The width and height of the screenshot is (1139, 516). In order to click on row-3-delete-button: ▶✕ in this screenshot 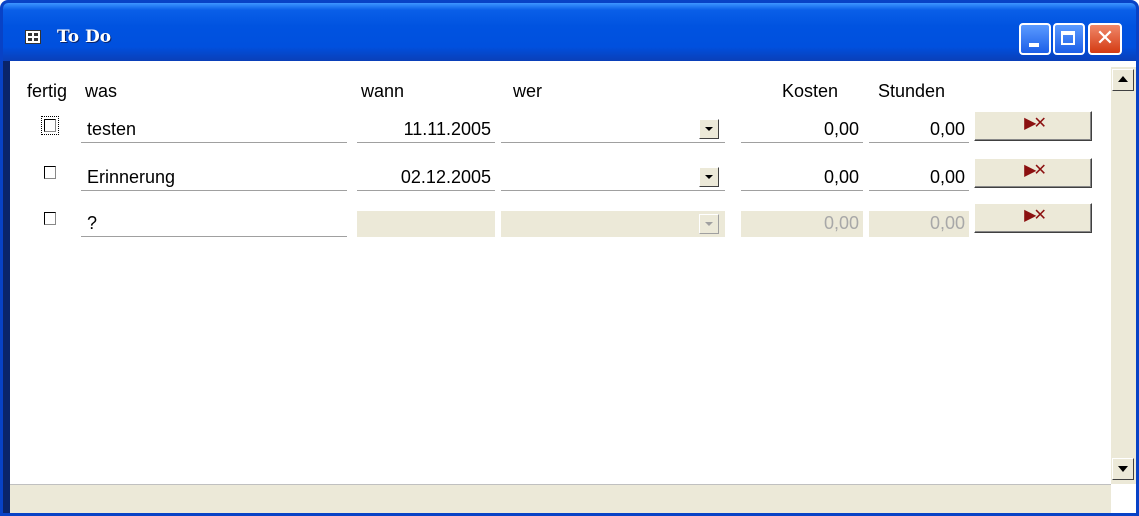, I will do `click(1033, 218)`.